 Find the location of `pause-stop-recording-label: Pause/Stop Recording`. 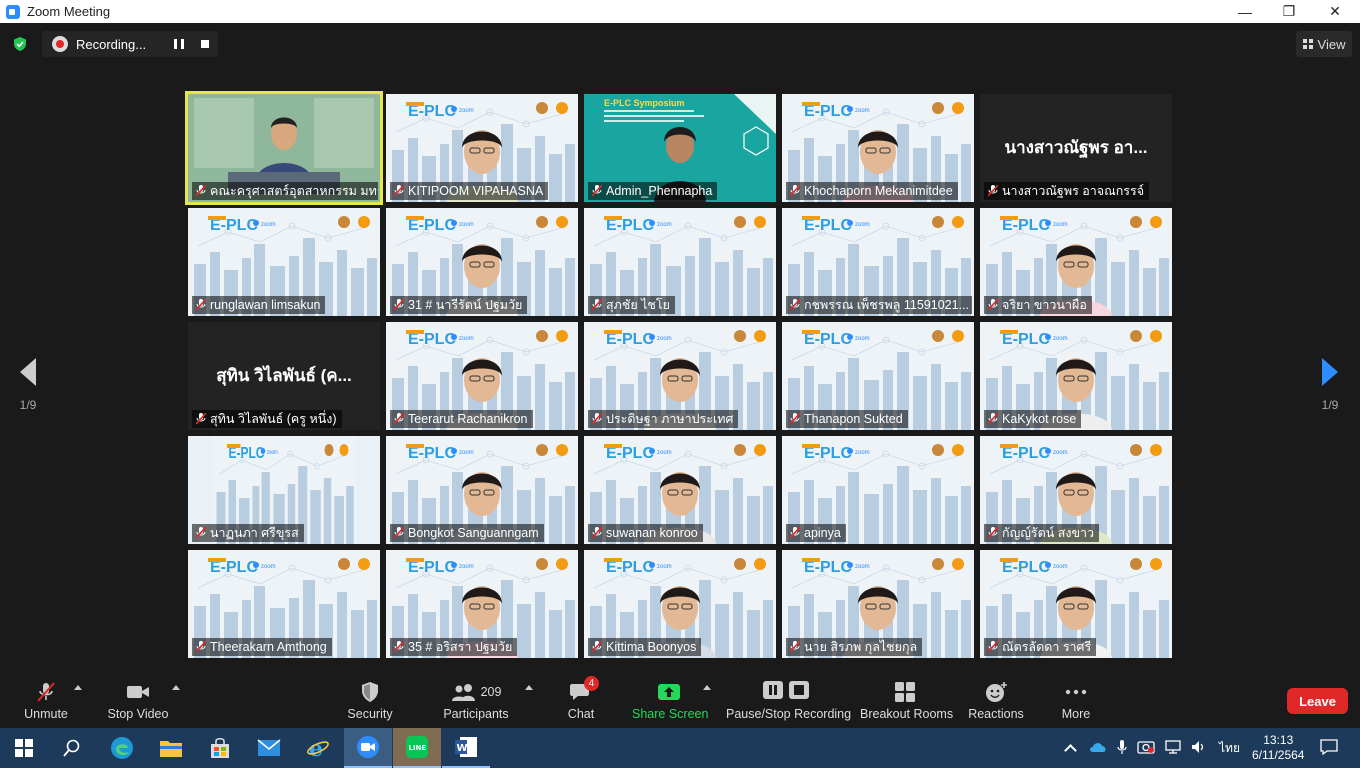

pause-stop-recording-label: Pause/Stop Recording is located at coordinates (789, 714).